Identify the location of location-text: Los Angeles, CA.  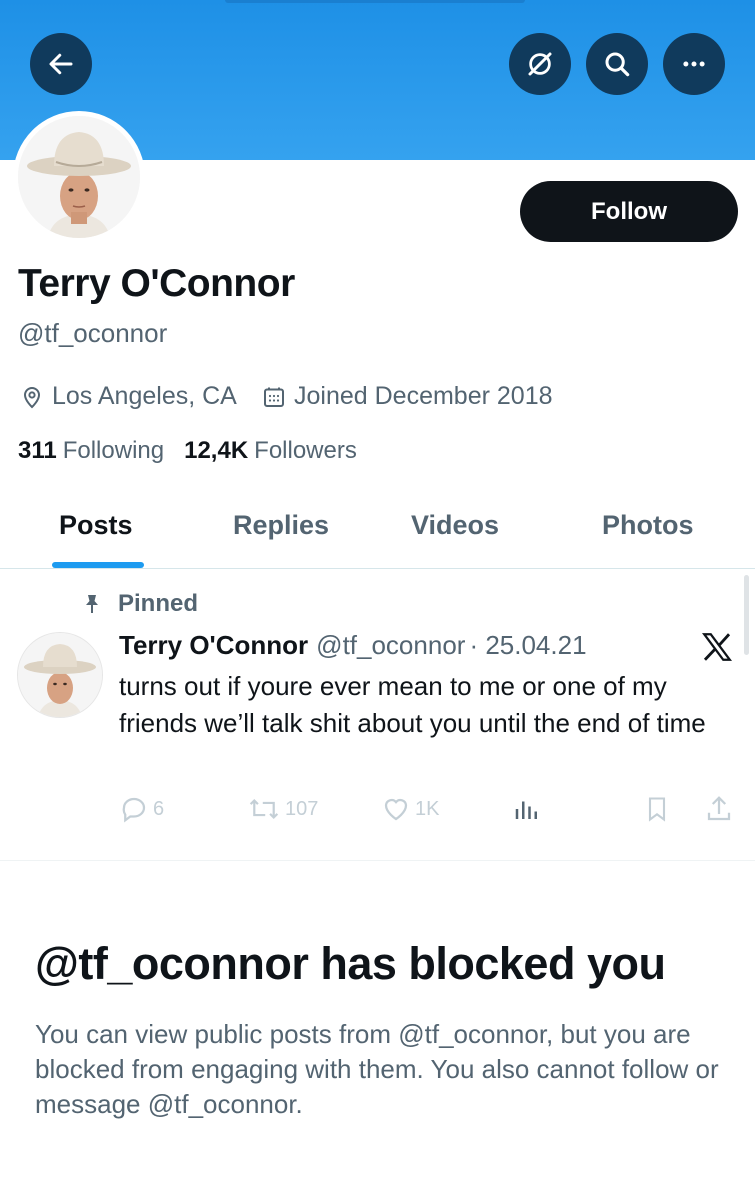
(144, 396).